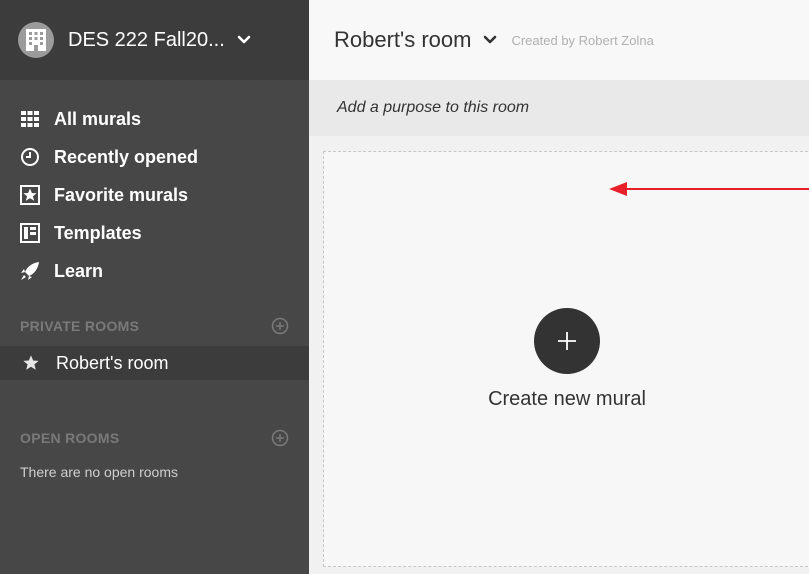  What do you see at coordinates (30, 119) in the screenshot?
I see `grid-icon` at bounding box center [30, 119].